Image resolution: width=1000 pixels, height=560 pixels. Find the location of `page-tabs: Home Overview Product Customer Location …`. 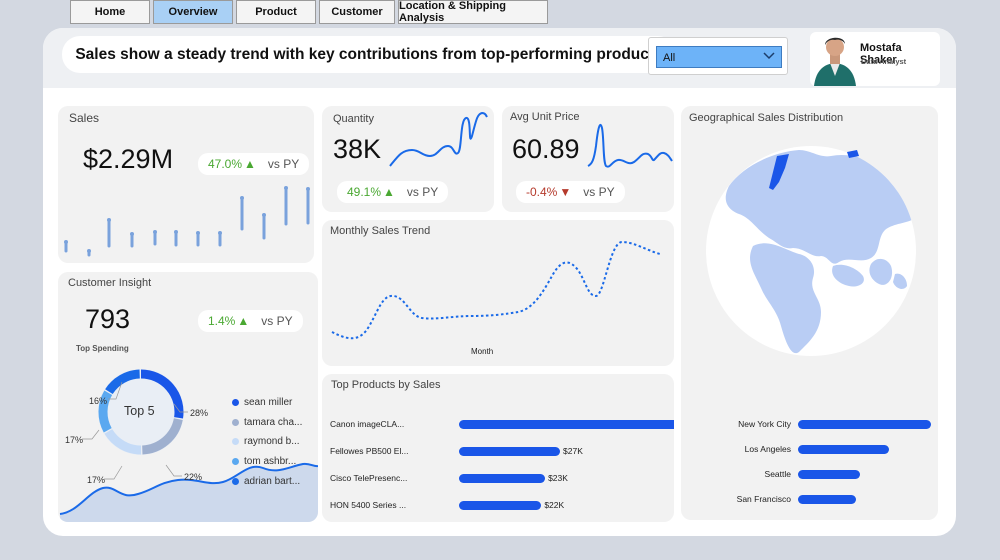

page-tabs: Home Overview Product Customer Location … is located at coordinates (309, 13).